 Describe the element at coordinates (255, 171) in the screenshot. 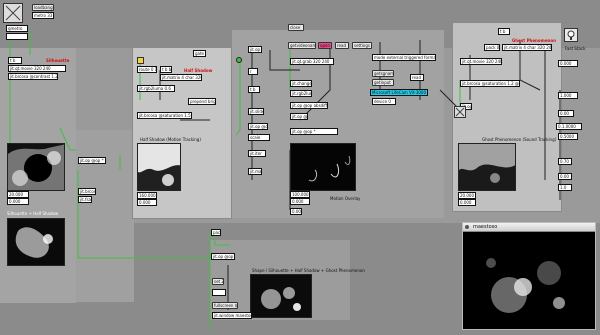

I see `center-col-7: jit.map` at that location.